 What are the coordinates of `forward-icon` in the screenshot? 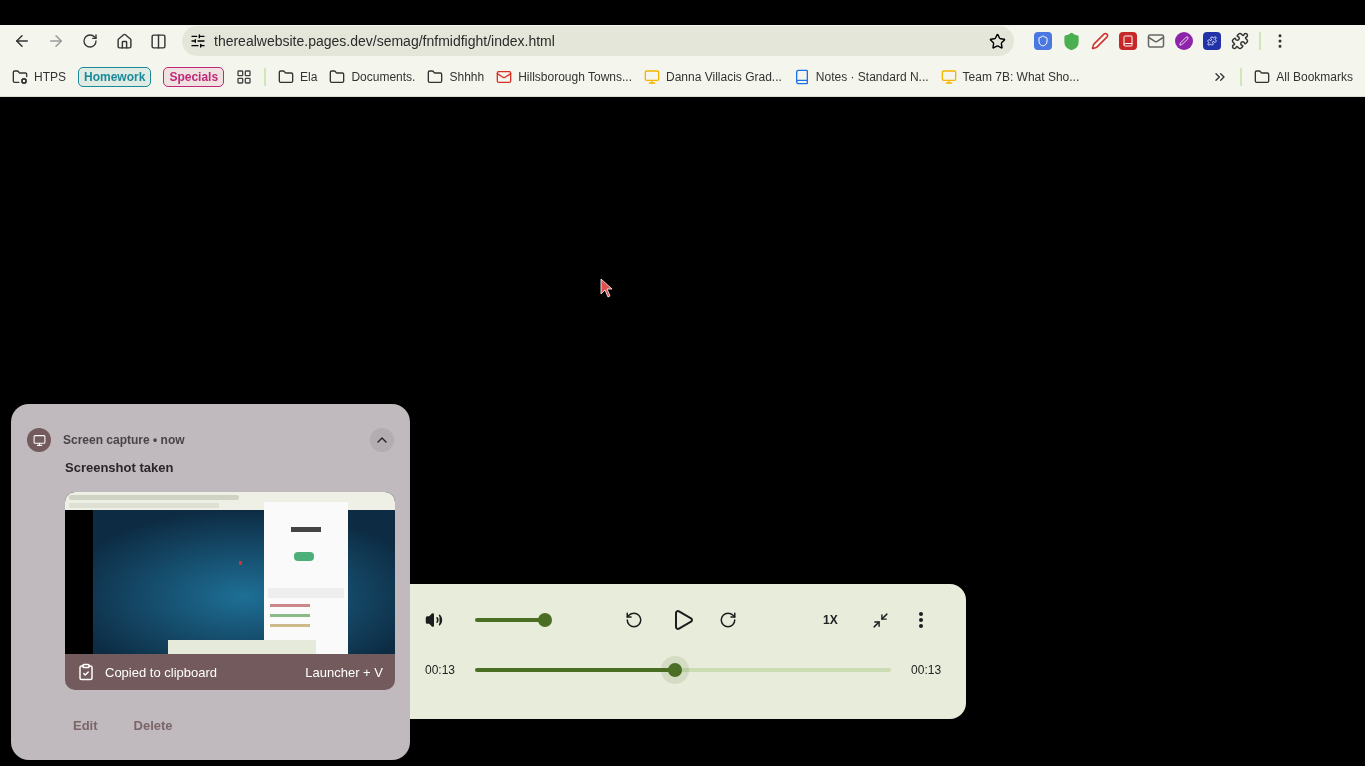 It's located at (728, 620).